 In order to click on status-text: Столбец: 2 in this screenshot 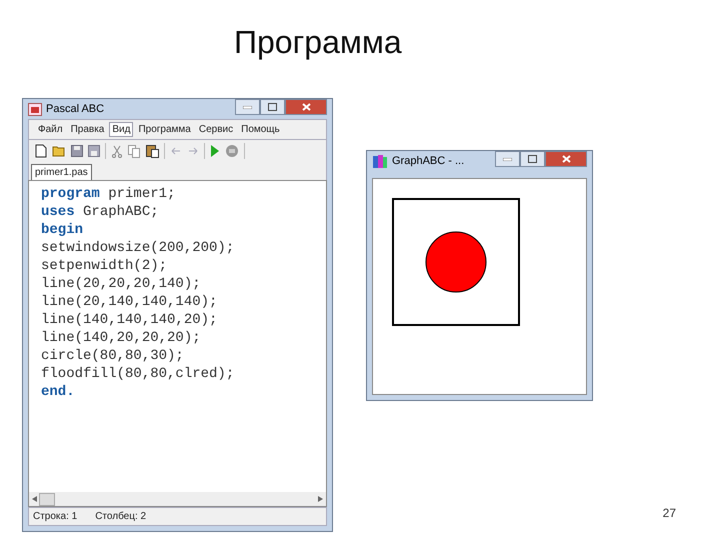, I will do `click(120, 516)`.